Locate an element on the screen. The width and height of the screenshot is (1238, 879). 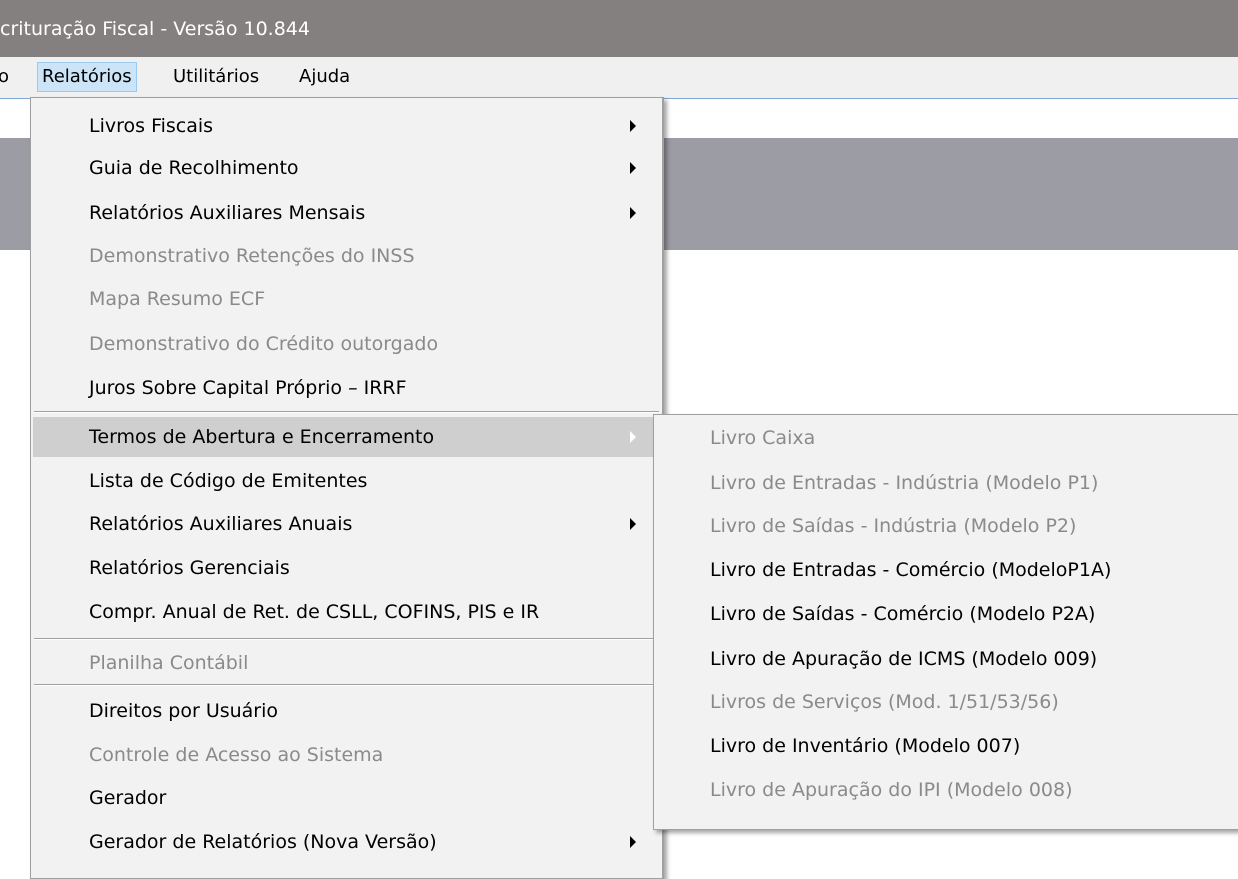
menu-item-label: Juros Sobre Capital Próprio – IRRF is located at coordinates (248, 388).